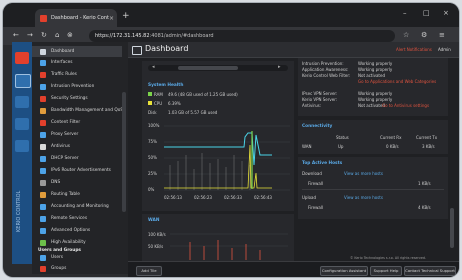 The width and height of the screenshot is (462, 280). I want to click on interfaces-icon, so click(43, 62).